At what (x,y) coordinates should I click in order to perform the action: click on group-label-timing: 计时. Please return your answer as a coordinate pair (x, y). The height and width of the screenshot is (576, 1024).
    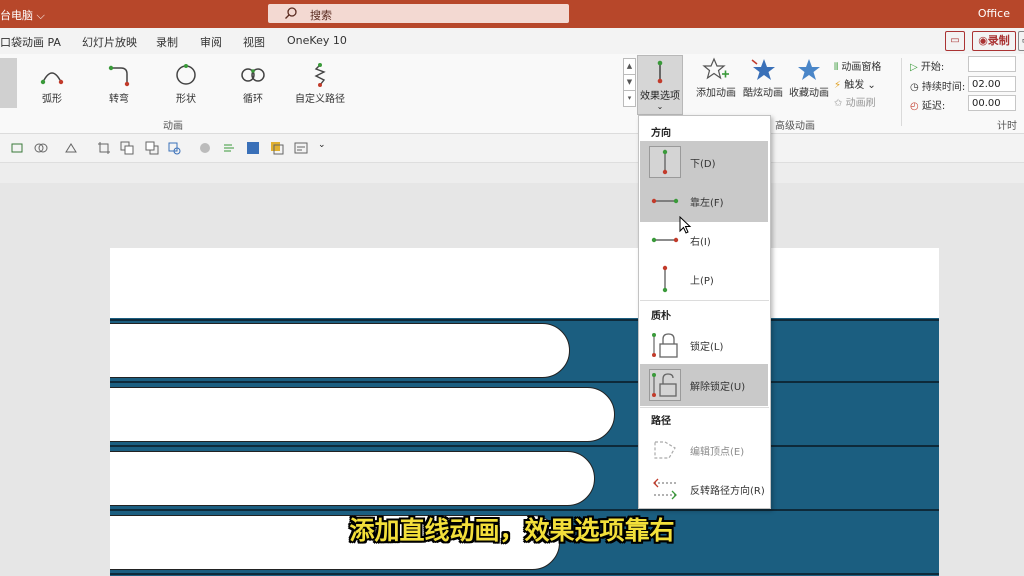
    Looking at the image, I should click on (1007, 126).